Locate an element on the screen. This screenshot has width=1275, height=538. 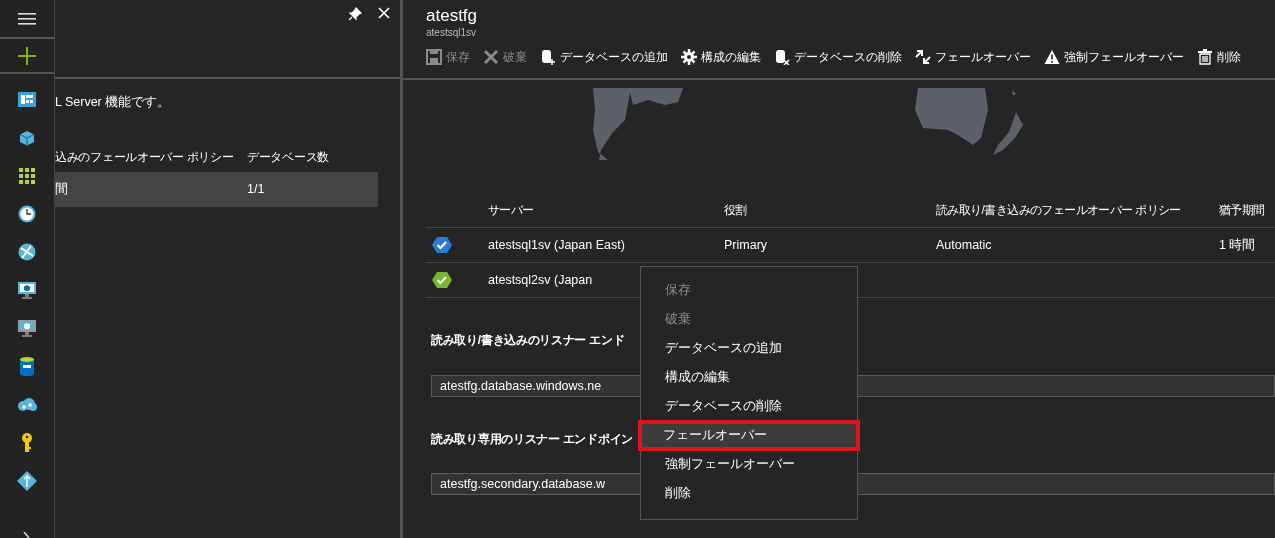
table-cell-text: atestsql1sv (Japan East) is located at coordinates (556, 245).